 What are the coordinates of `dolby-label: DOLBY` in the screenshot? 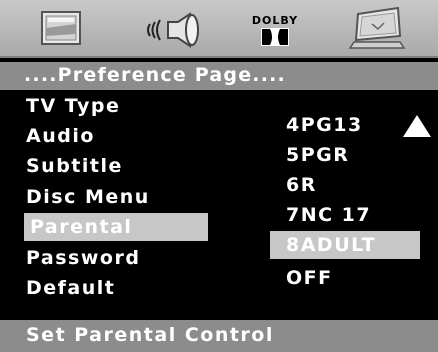 It's located at (275, 20).